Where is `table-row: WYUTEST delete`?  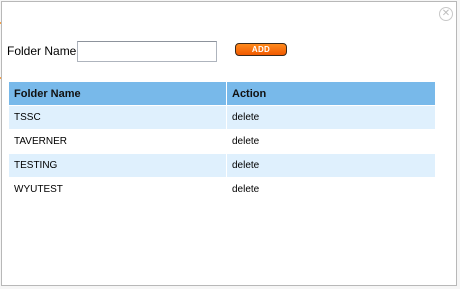 table-row: WYUTEST delete is located at coordinates (222, 189).